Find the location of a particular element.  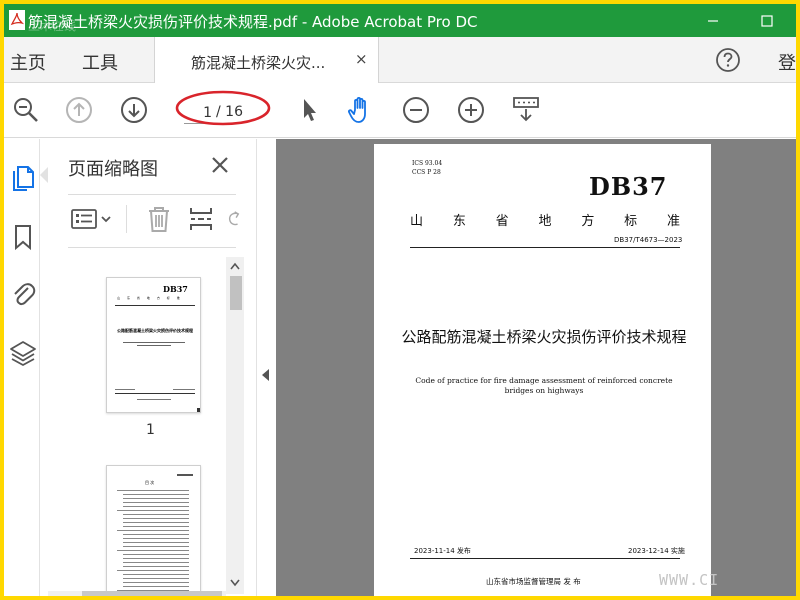

thumb-db-label: DB37 is located at coordinates (175, 289).